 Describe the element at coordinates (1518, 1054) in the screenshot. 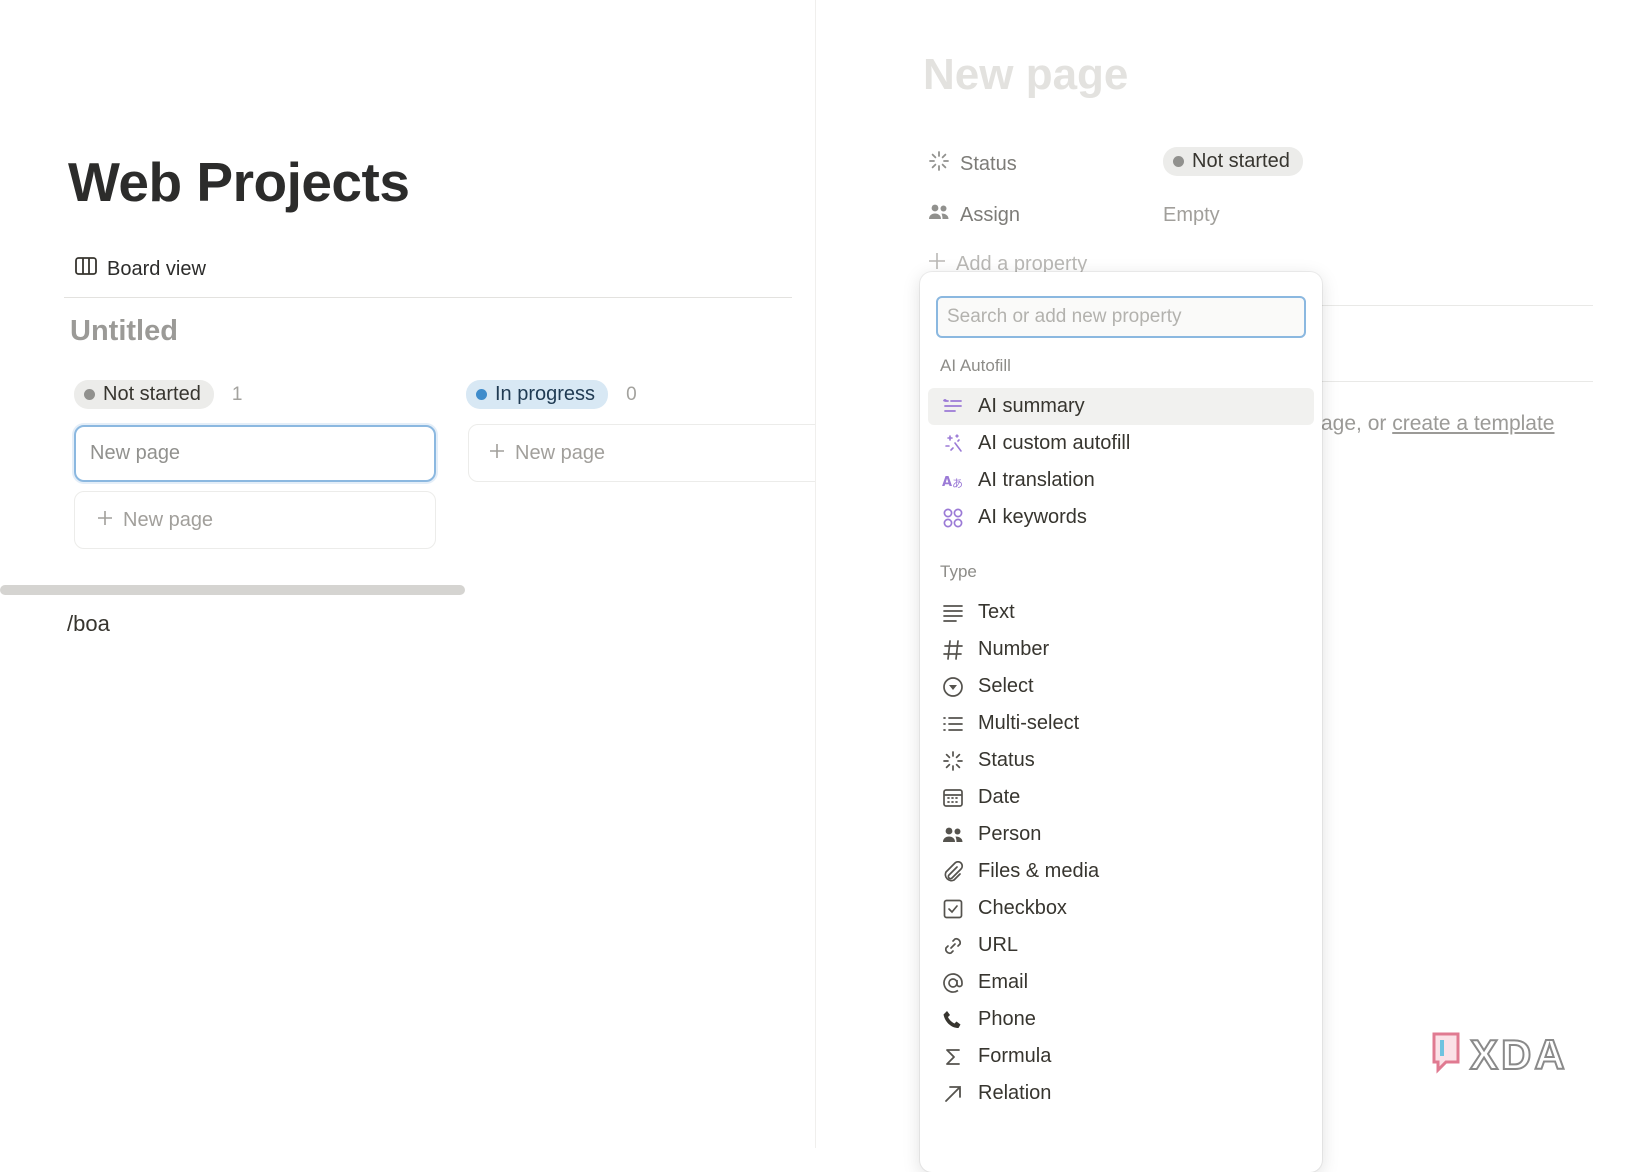

I see `watermark-text: XDA` at that location.